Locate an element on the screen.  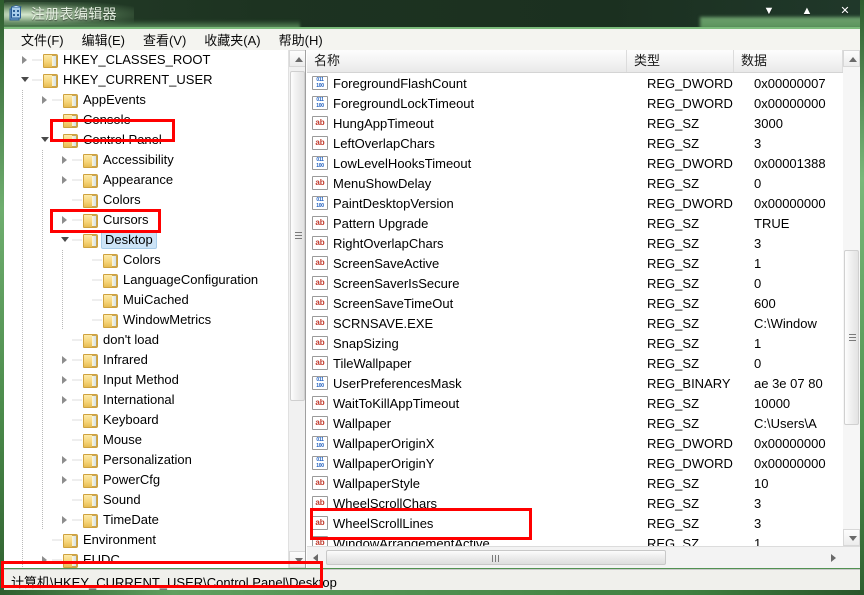
value-row: ab SnapSizing REG_SZ 1 is located at coordinates (575, 343).